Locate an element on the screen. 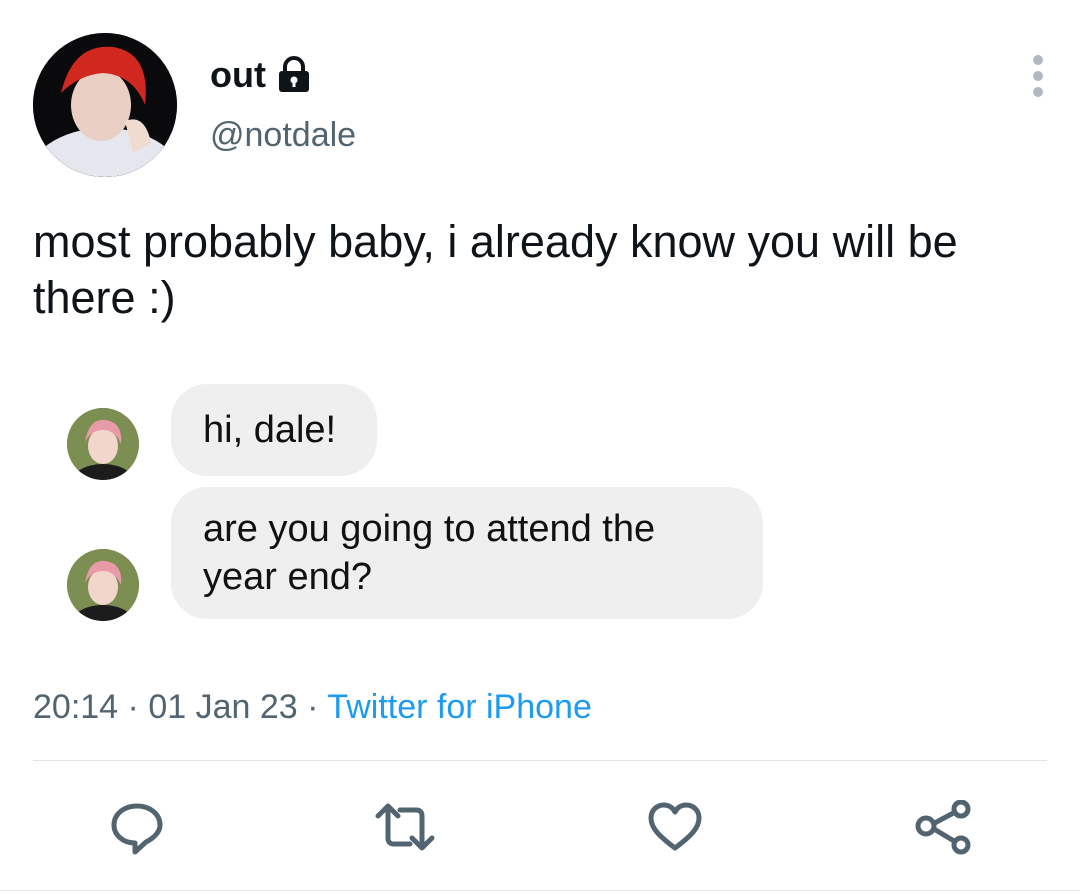 This screenshot has height=894, width=1080. message-bubble: are you going to attend the year end? is located at coordinates (467, 553).